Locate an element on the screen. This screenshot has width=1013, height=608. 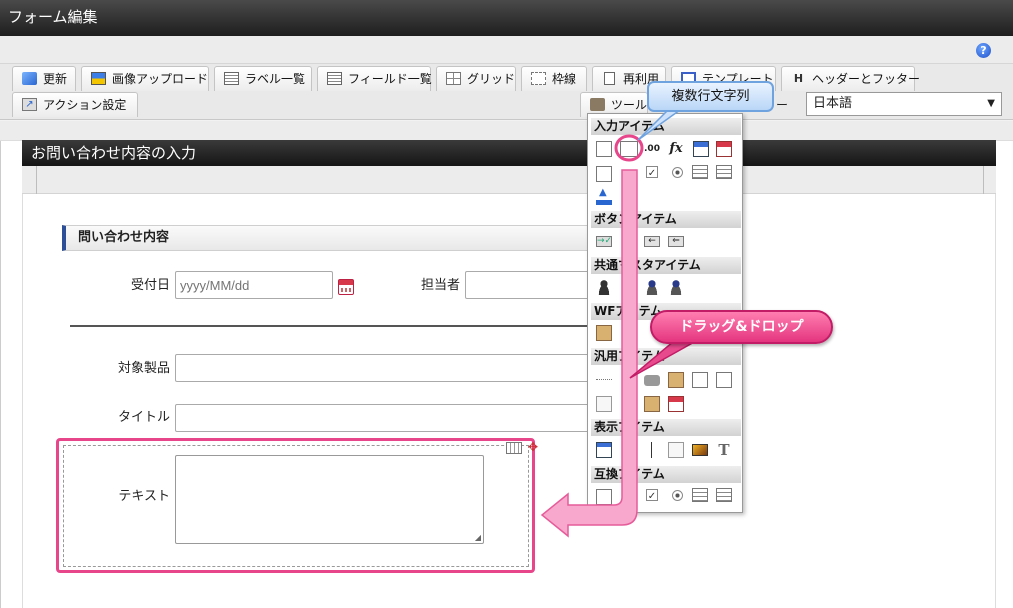
header-footer-label: ヘッダーとフッター is located at coordinates (866, 79).